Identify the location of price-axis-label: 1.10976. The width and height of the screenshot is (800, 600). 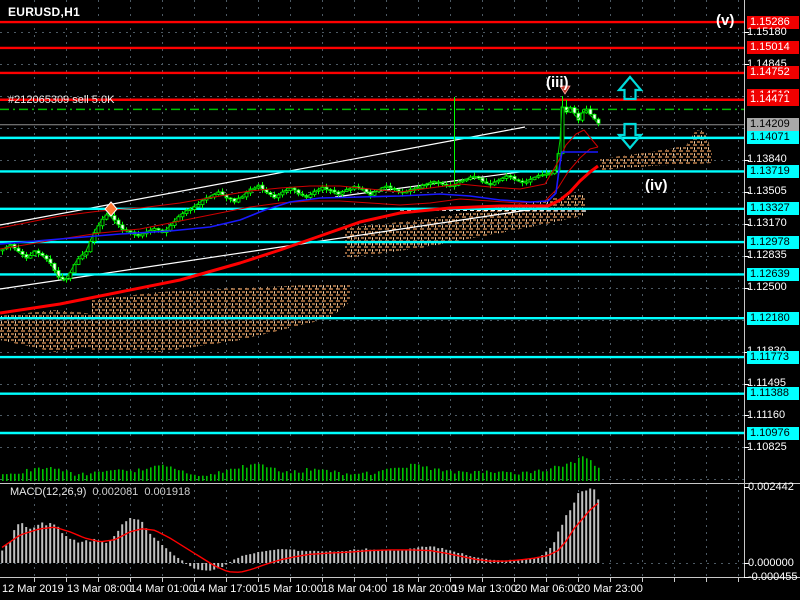
(773, 433).